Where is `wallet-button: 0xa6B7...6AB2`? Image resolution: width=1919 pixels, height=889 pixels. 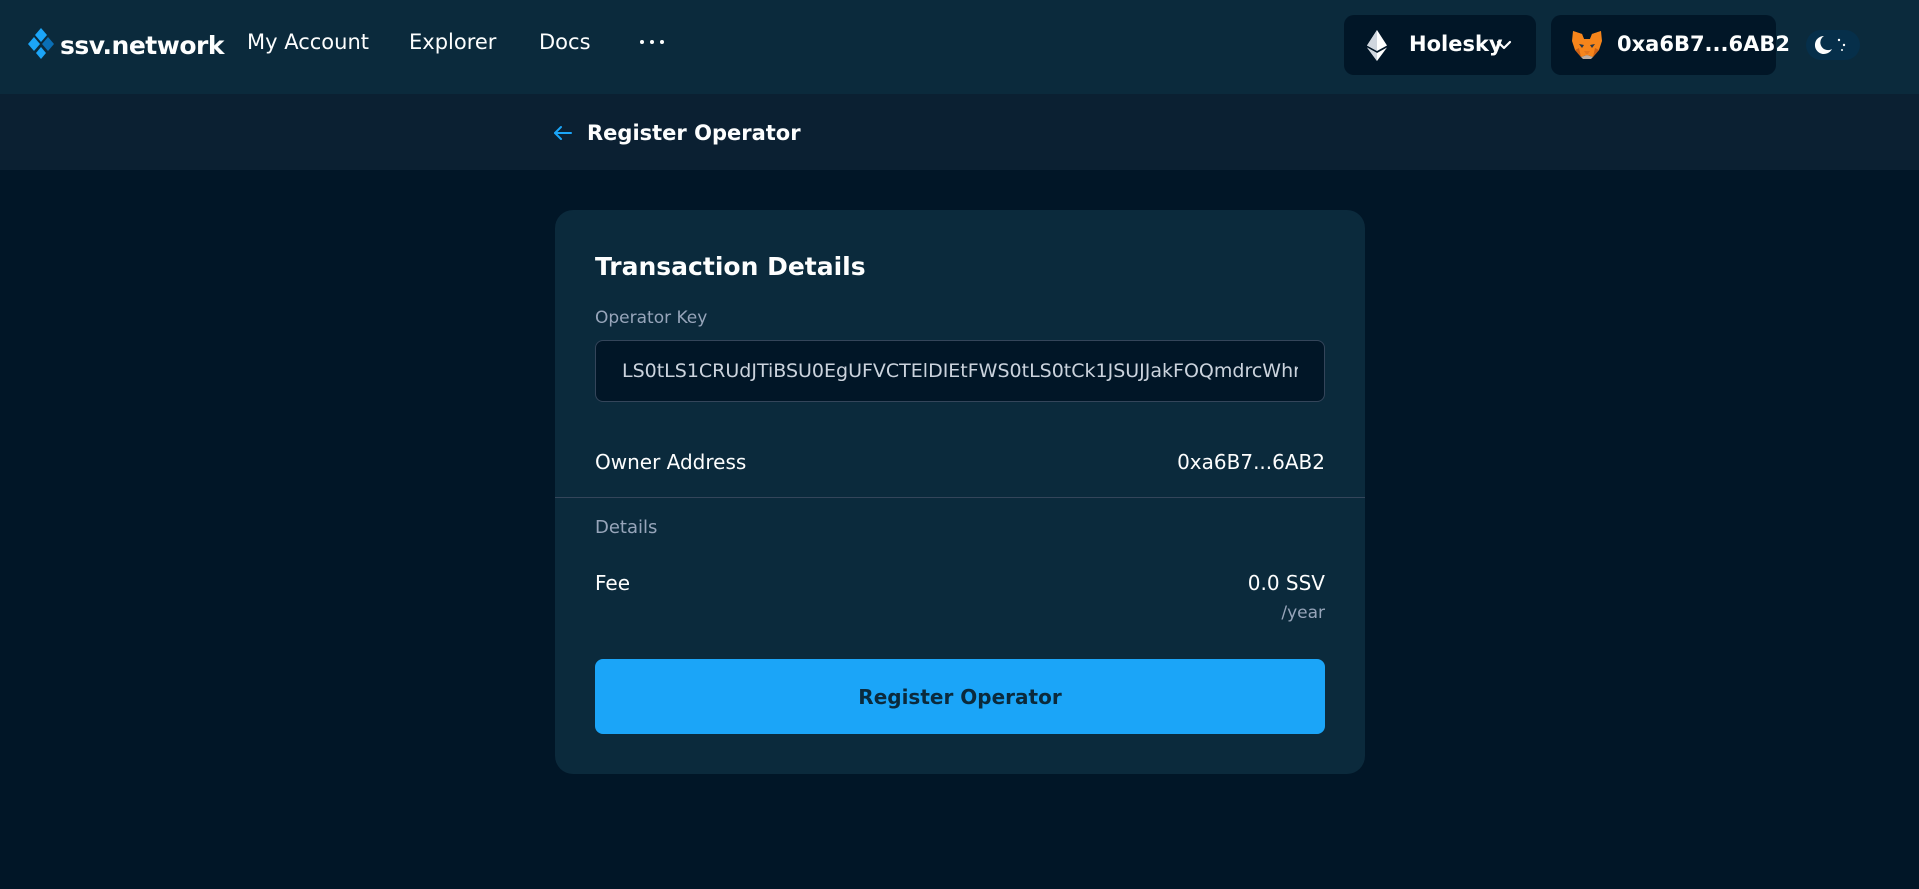 wallet-button: 0xa6B7...6AB2 is located at coordinates (1670, 45).